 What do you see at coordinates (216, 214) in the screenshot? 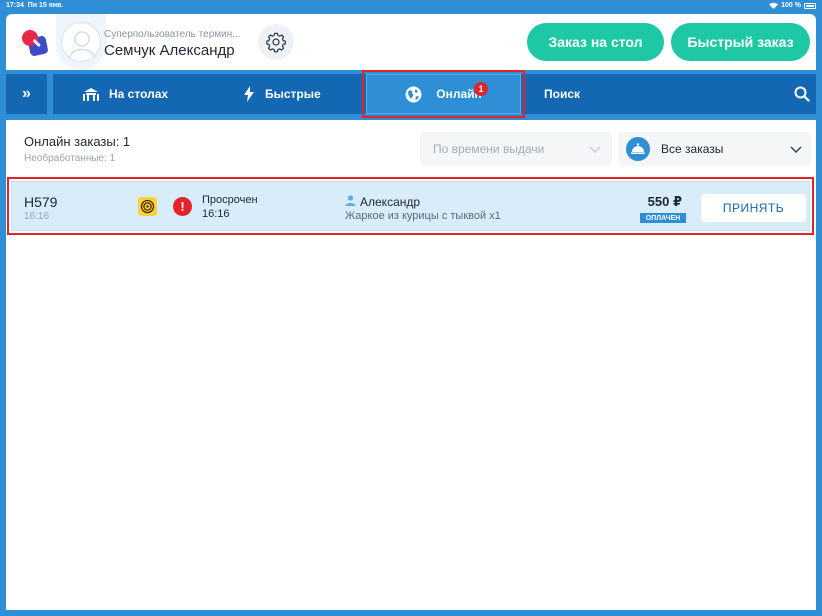
I see `order-status-time: 16:16` at bounding box center [216, 214].